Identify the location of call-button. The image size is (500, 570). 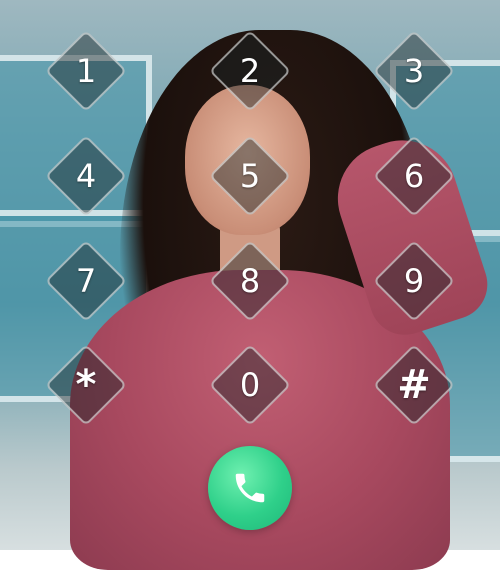
(250, 488).